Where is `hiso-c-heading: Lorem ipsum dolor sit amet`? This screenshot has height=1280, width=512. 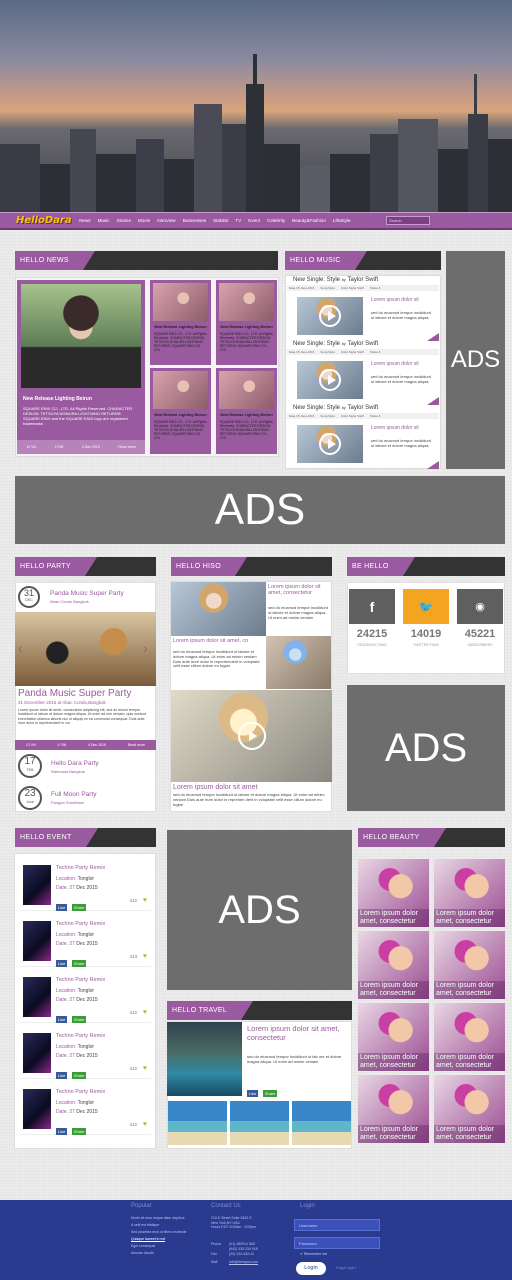 hiso-c-heading: Lorem ipsum dolor sit amet is located at coordinates (215, 787).